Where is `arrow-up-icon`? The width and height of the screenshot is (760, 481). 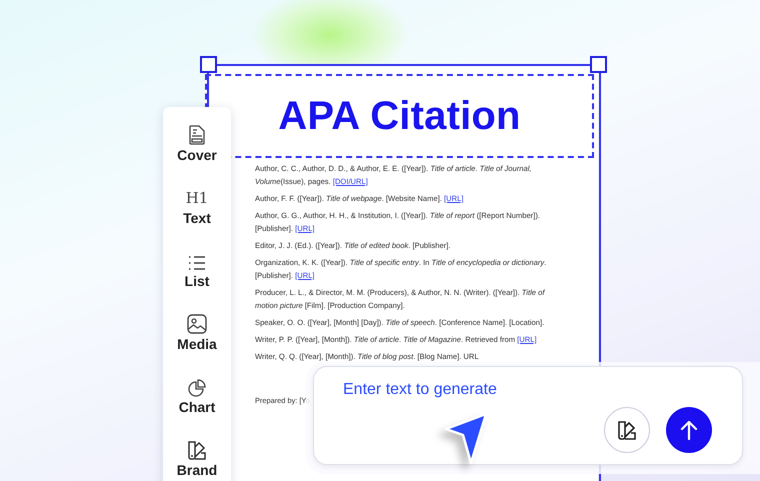
arrow-up-icon is located at coordinates (689, 430).